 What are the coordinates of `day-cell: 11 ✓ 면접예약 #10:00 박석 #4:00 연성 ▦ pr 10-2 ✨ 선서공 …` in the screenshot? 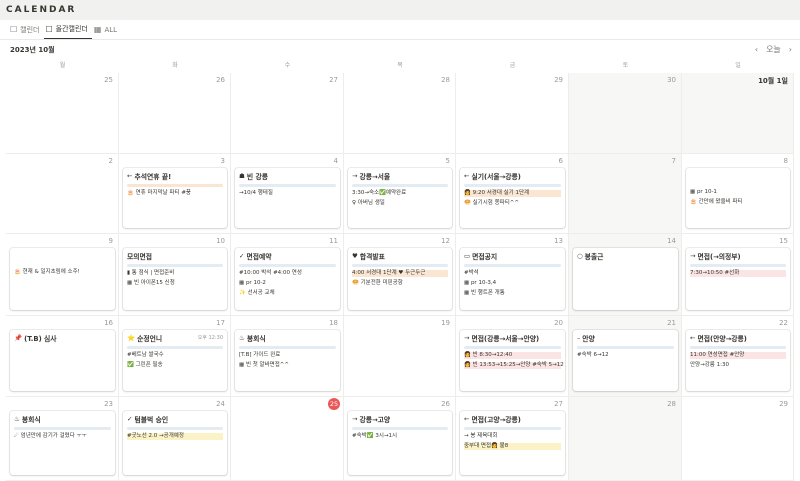 It's located at (287, 275).